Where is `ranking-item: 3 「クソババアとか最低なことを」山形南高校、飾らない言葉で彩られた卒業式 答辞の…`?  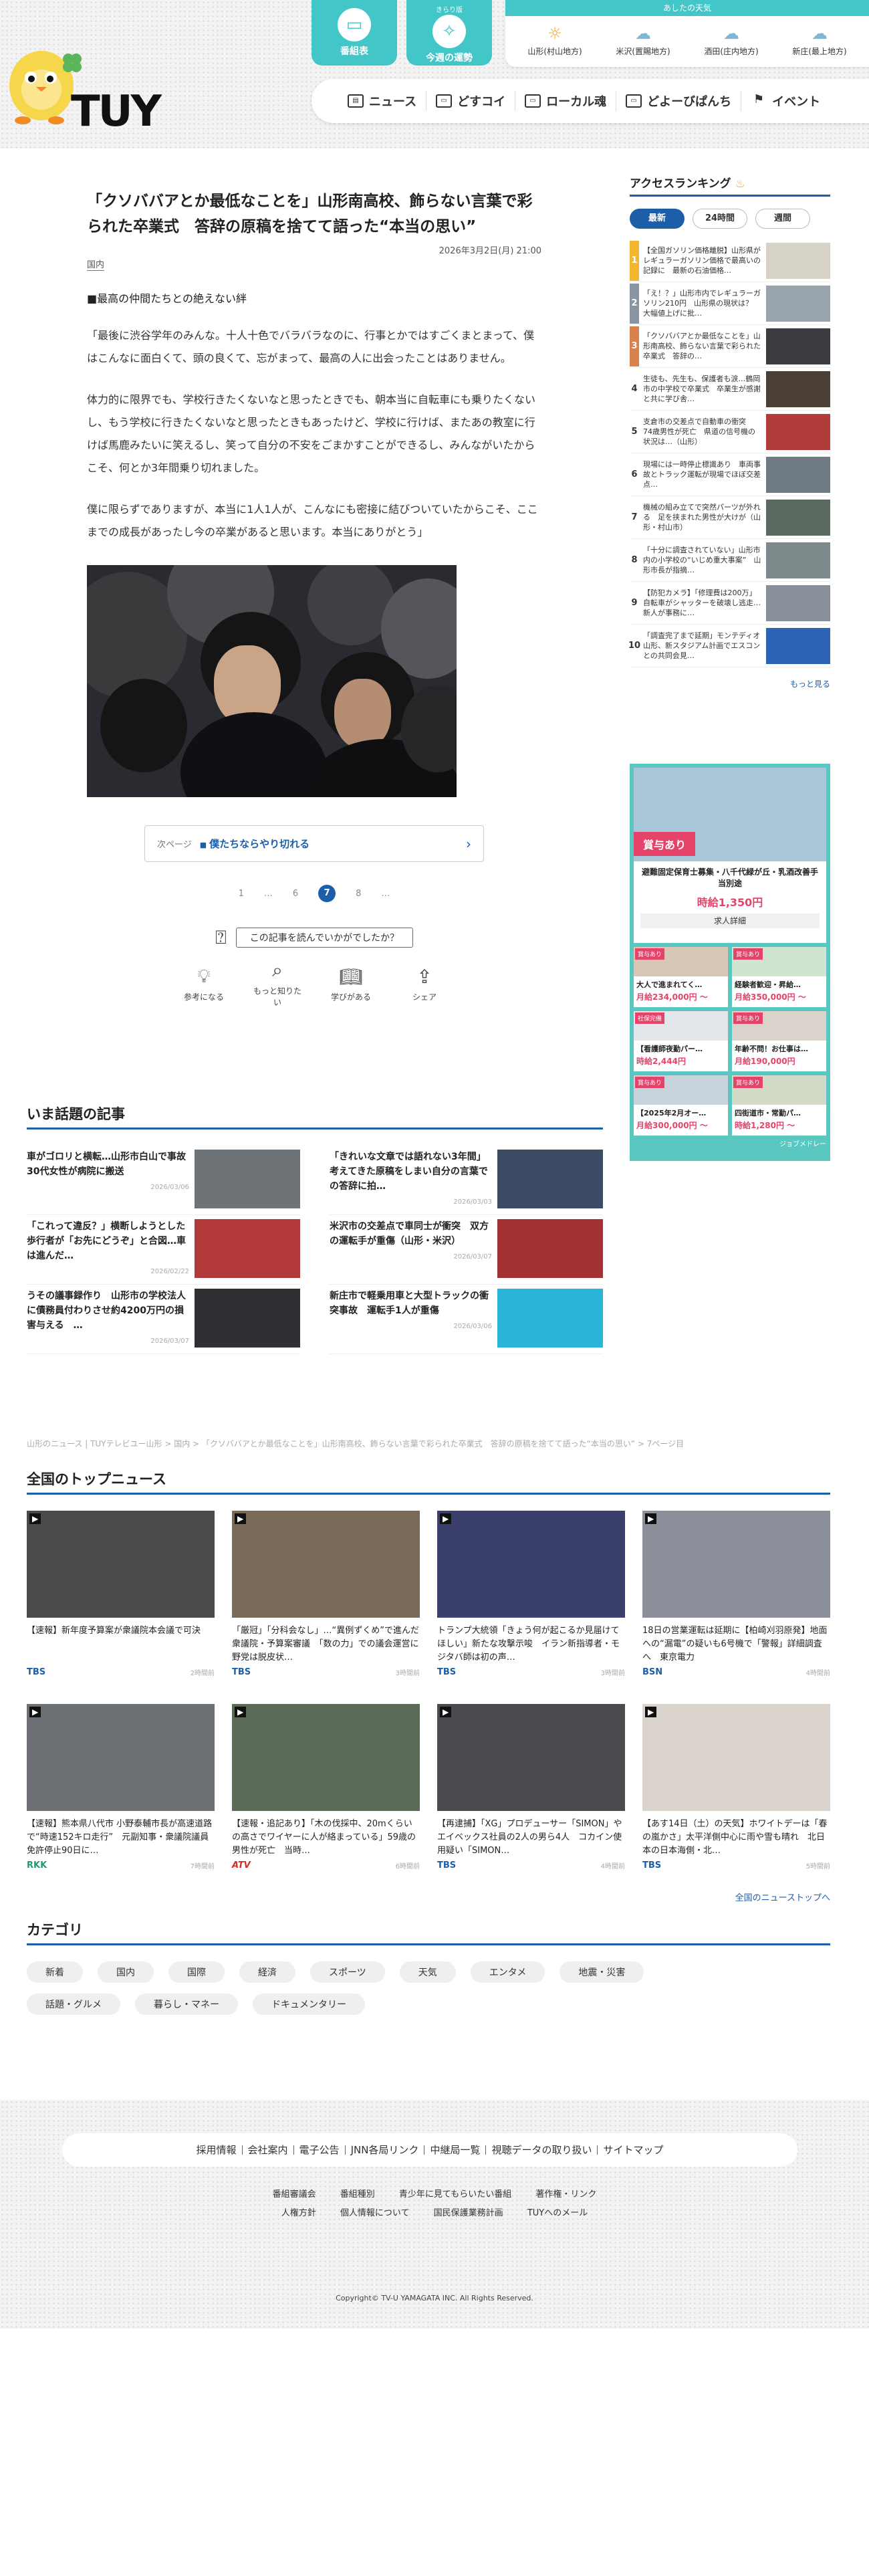 ranking-item: 3 「クソババアとか最低なことを」山形南高校、飾らない言葉で彩られた卒業式 答辞の… is located at coordinates (730, 346).